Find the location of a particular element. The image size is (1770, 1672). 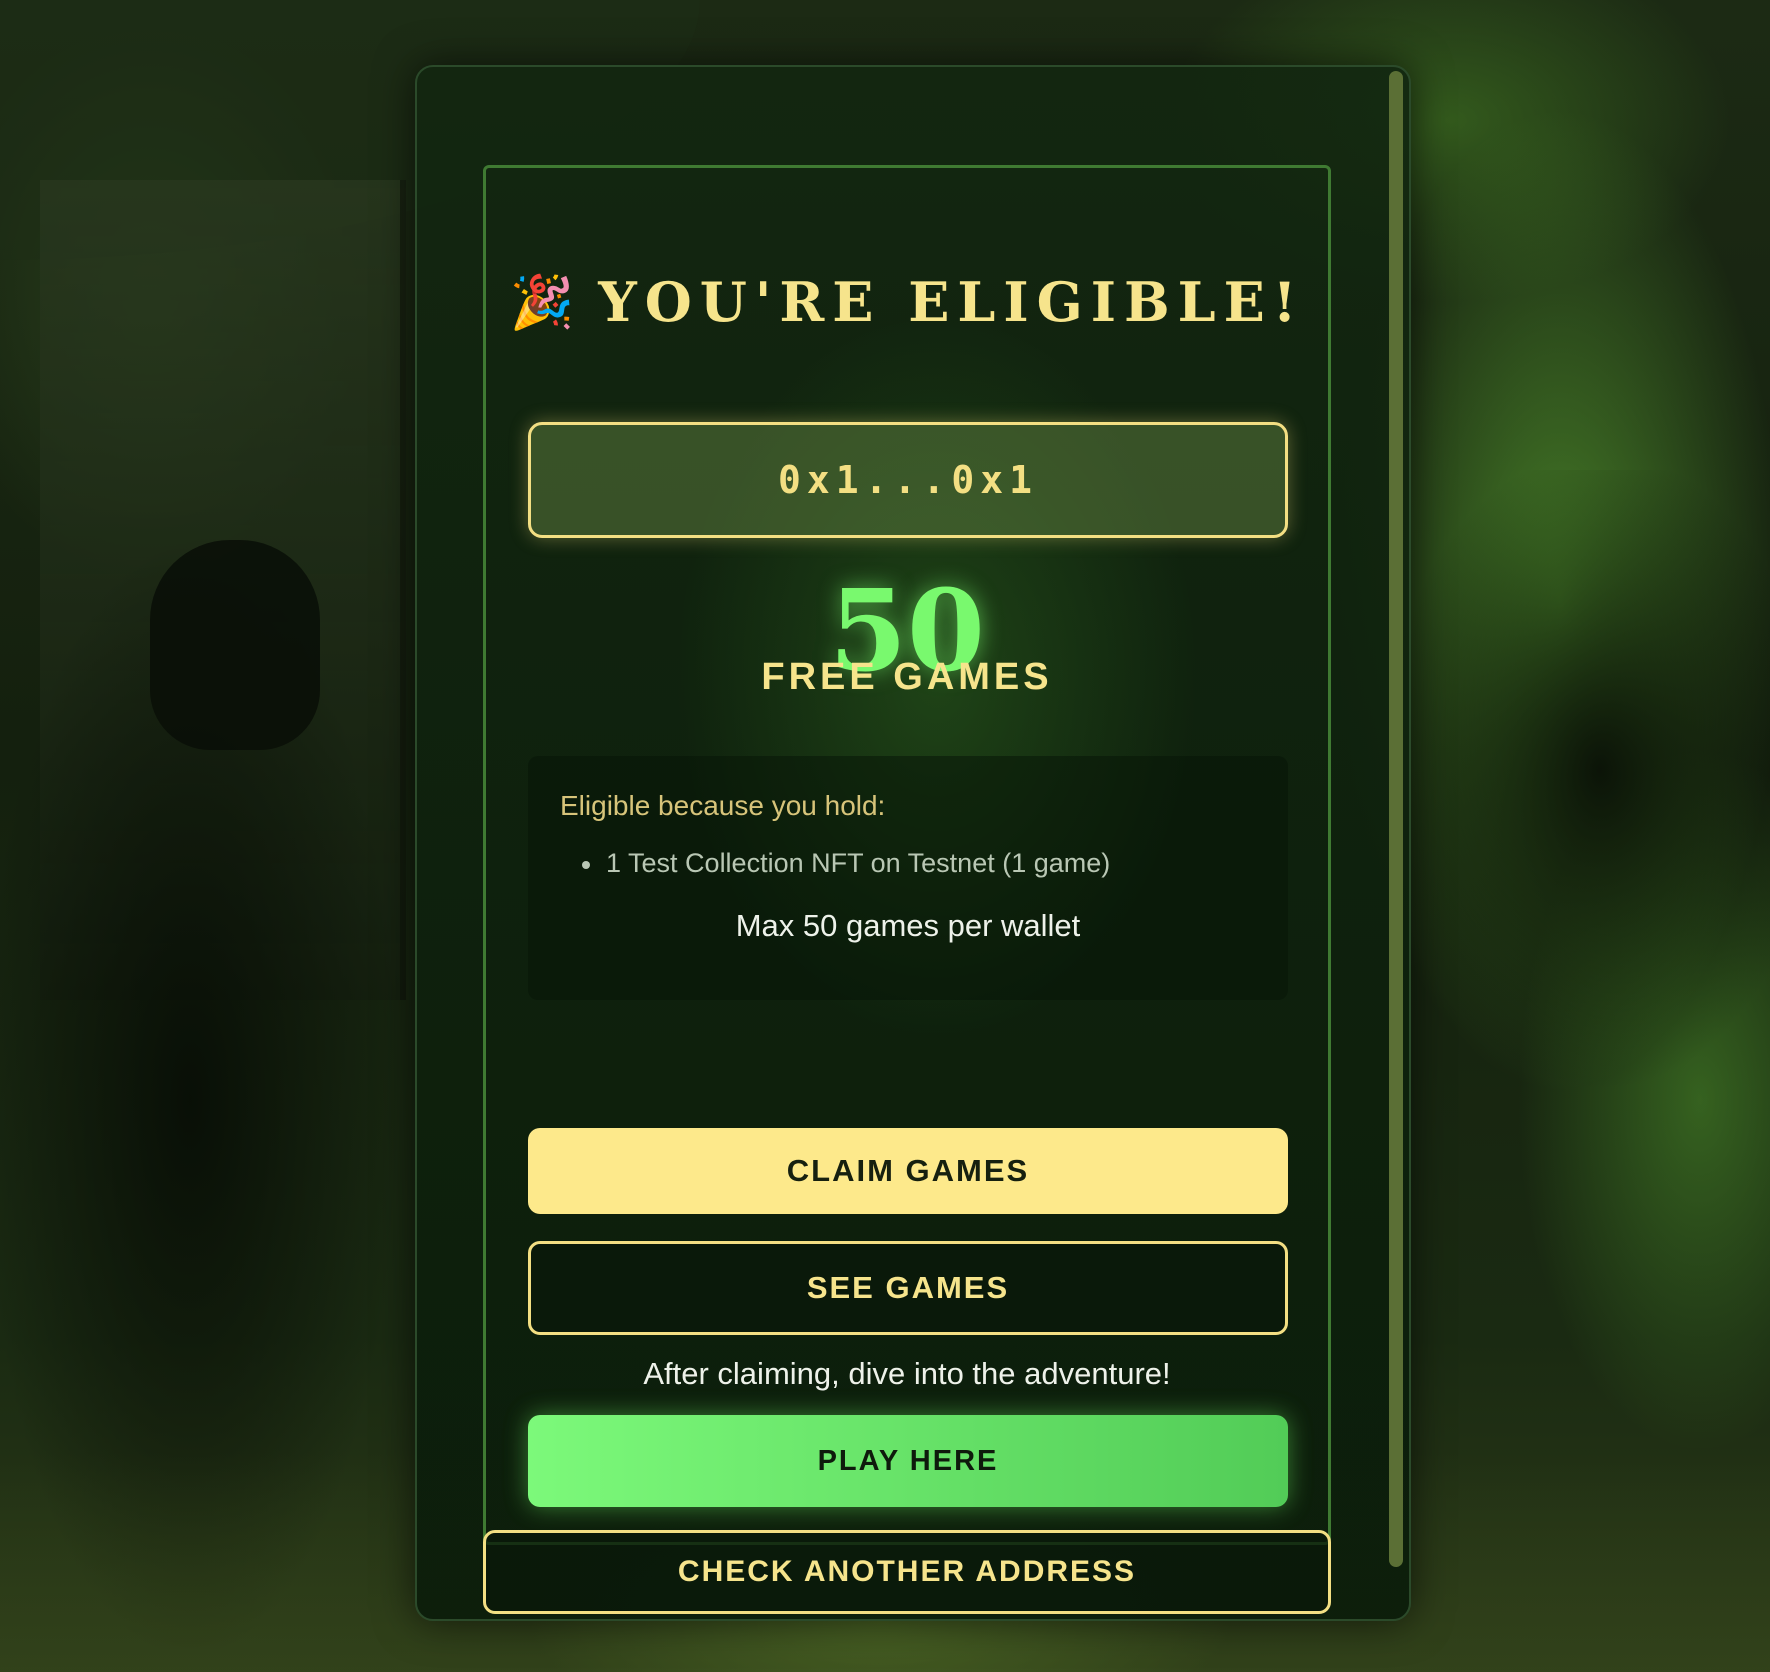

after-claim-text: After claiming, dive into the adventure! is located at coordinates (907, 1373).